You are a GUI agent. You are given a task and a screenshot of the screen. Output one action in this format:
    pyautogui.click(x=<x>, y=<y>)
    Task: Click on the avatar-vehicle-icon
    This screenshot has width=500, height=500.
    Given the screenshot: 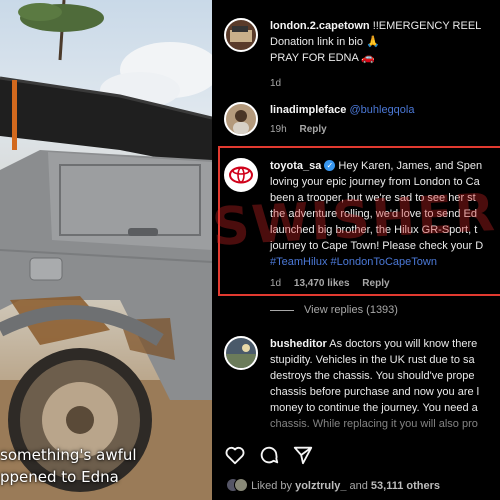 What is the action you would take?
    pyautogui.click(x=241, y=34)
    